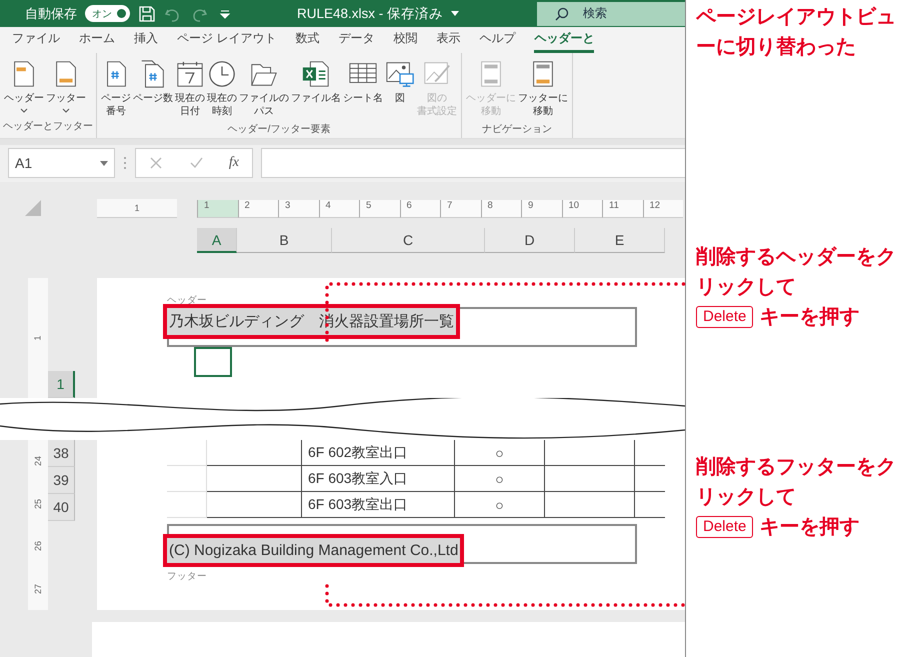 Image resolution: width=911 pixels, height=657 pixels. I want to click on ruler-number: 26, so click(38, 546).